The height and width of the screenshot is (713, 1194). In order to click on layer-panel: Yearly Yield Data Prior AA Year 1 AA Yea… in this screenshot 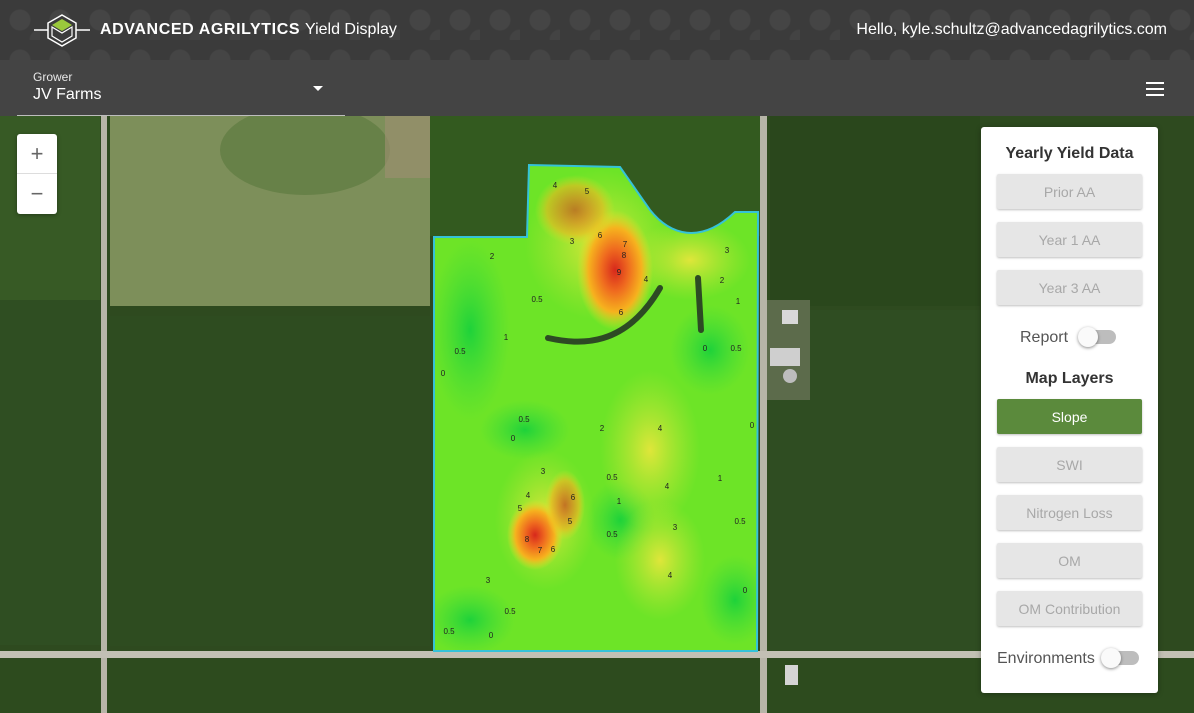, I will do `click(1069, 410)`.